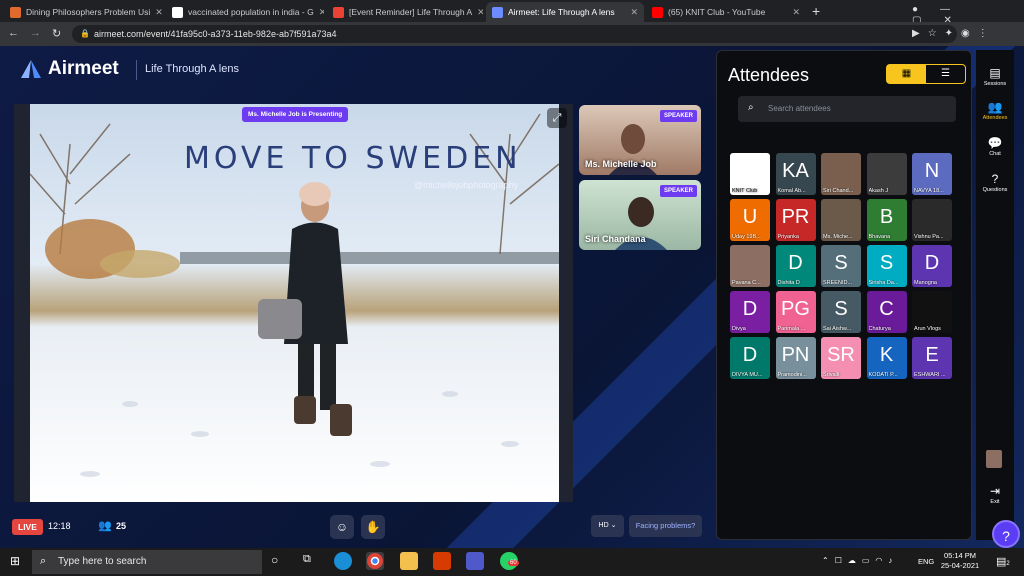 The width and height of the screenshot is (1024, 576). Describe the element at coordinates (926, 561) in the screenshot. I see `language-indicator: ENG` at that location.